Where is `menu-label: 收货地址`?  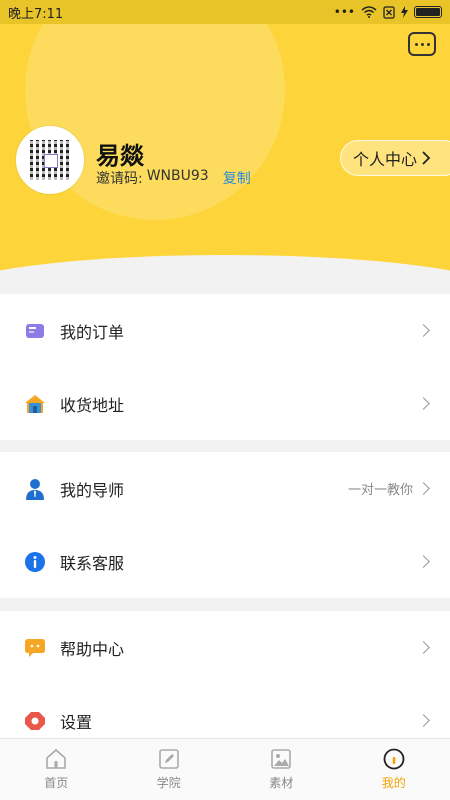 menu-label: 收货地址 is located at coordinates (92, 405).